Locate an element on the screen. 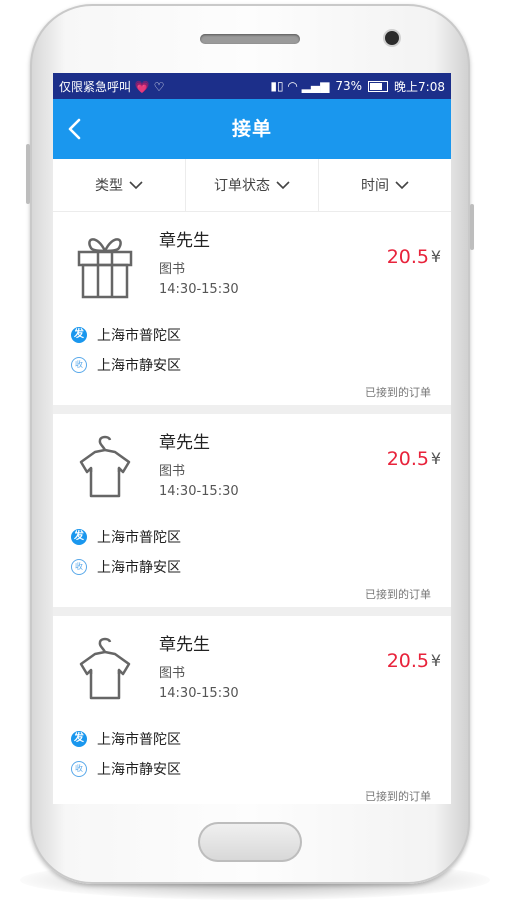 This screenshot has height=907, width=510. filter-time: 时间 is located at coordinates (385, 185).